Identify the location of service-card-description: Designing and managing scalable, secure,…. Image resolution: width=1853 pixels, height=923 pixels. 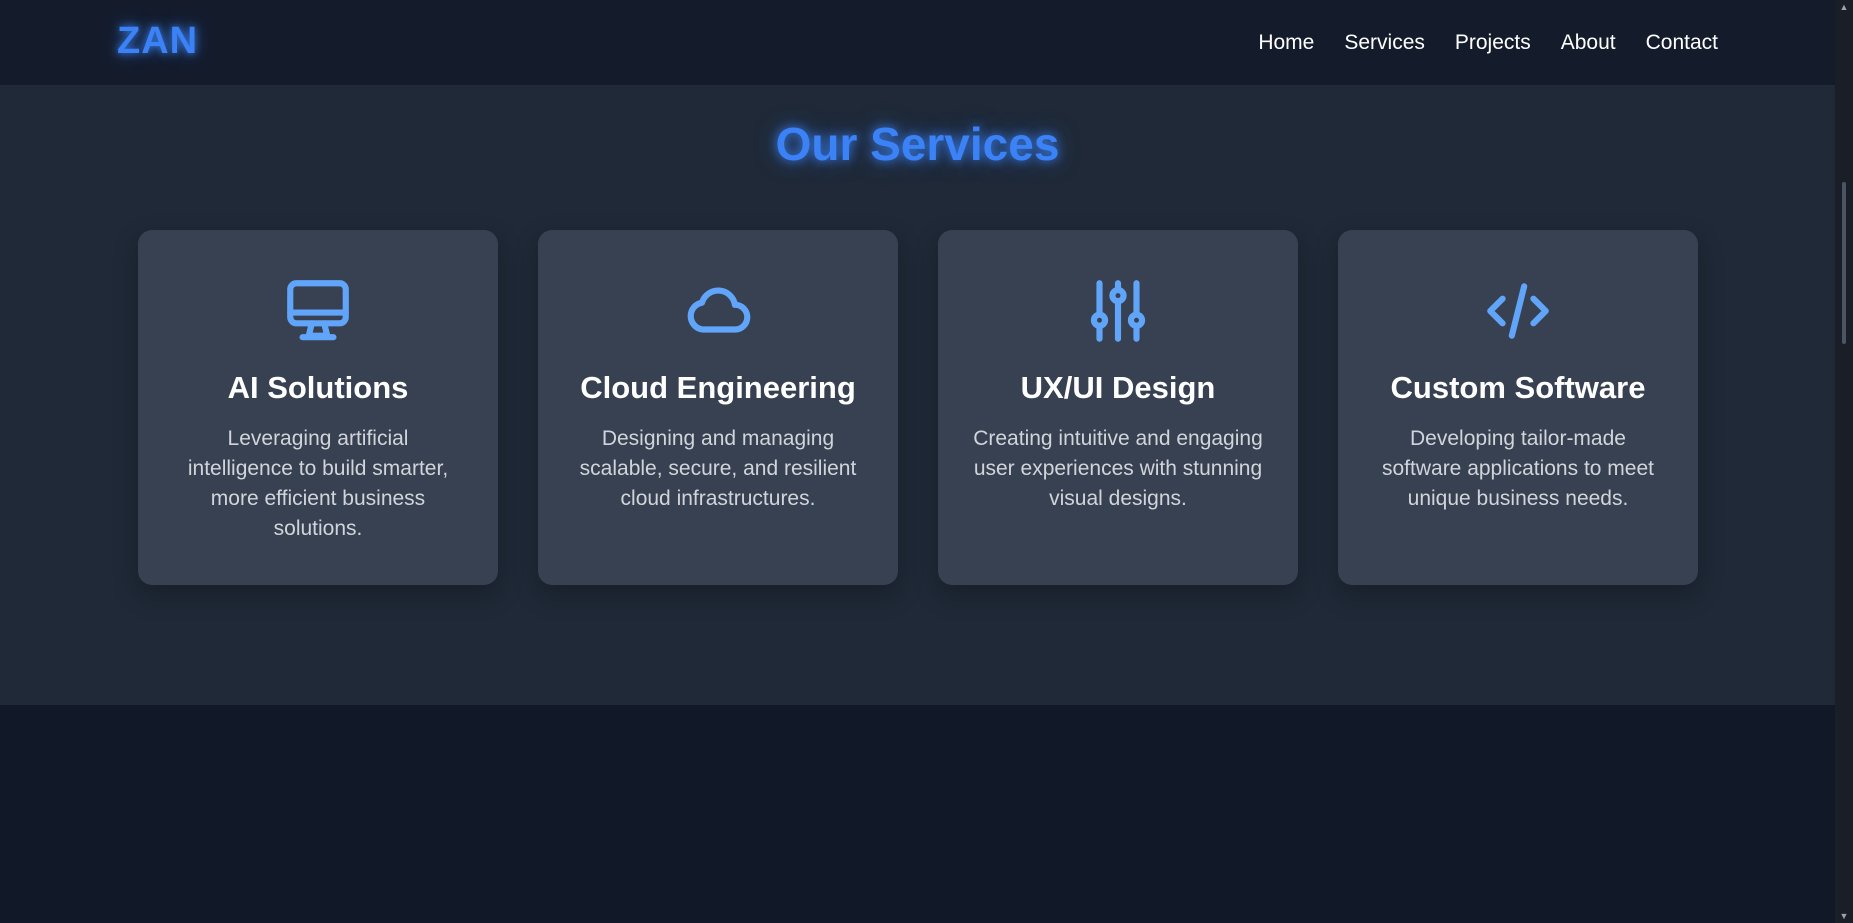
(718, 468).